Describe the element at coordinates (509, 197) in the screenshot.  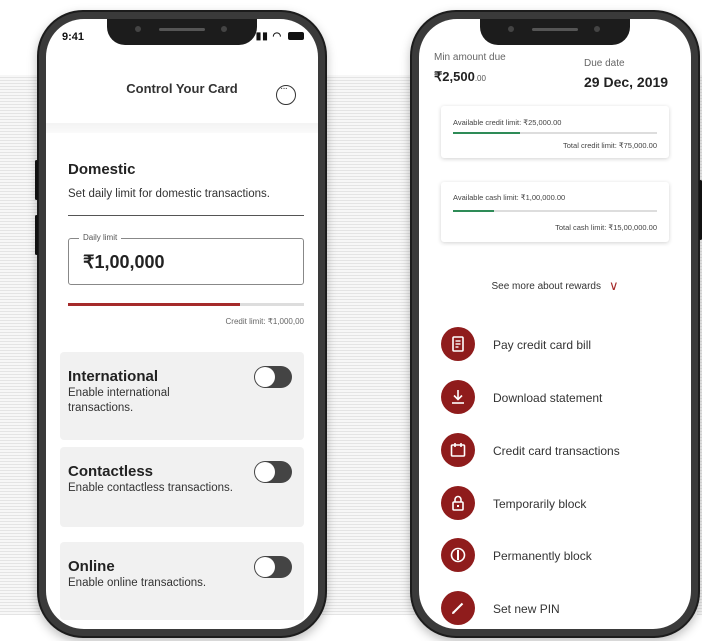
I see `available-cash-limit: Available cash limit: ₹1,00,000.00` at that location.